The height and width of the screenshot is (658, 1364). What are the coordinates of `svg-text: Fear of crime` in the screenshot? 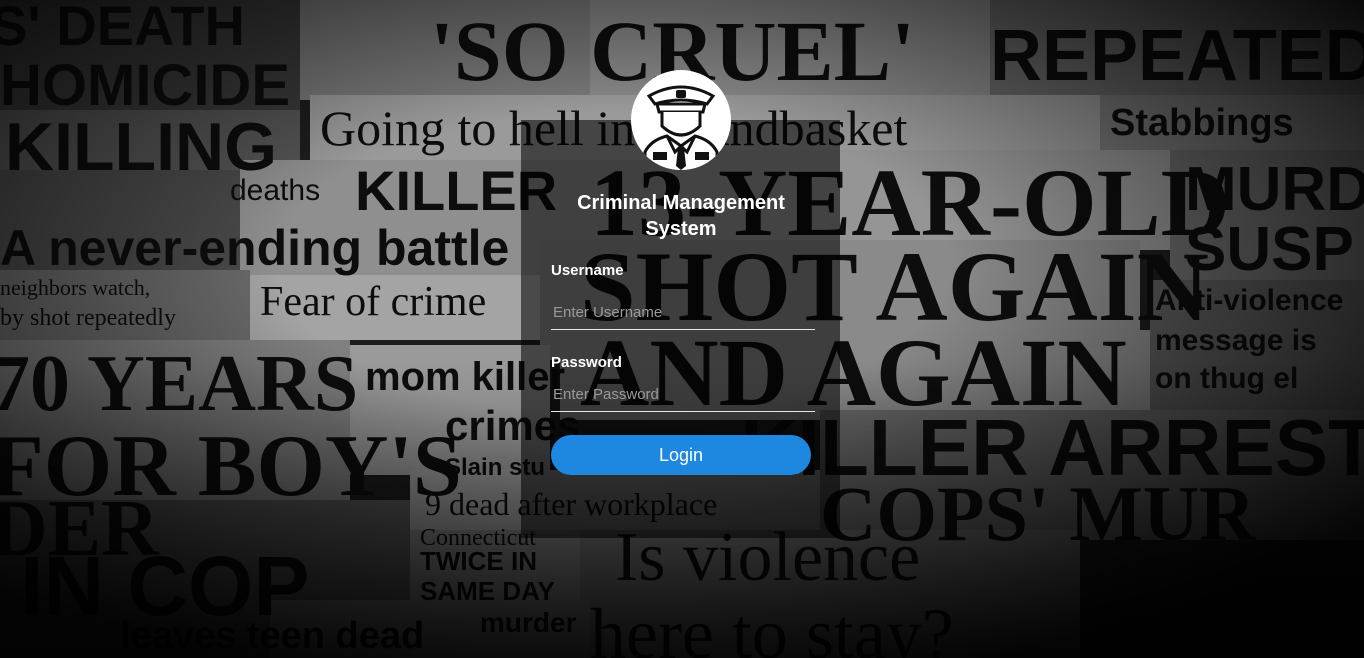 It's located at (373, 302).